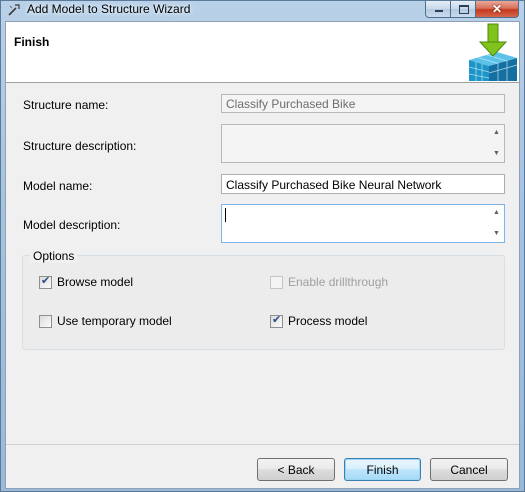 The image size is (525, 492). Describe the element at coordinates (262, 444) in the screenshot. I see `footer-divider` at that location.